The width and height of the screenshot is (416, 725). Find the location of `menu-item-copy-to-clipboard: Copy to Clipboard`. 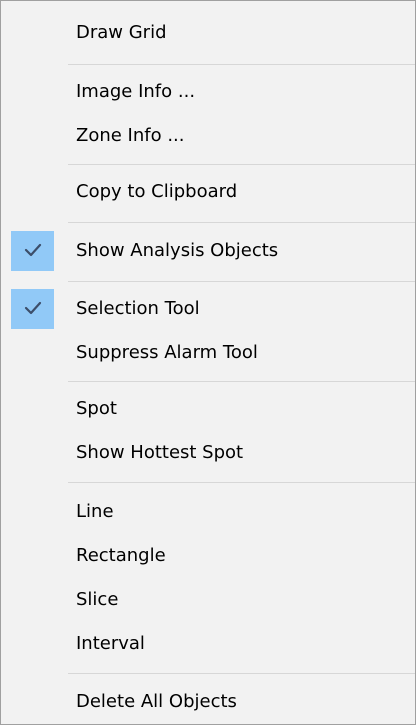

menu-item-copy-to-clipboard: Copy to Clipboard is located at coordinates (208, 192).